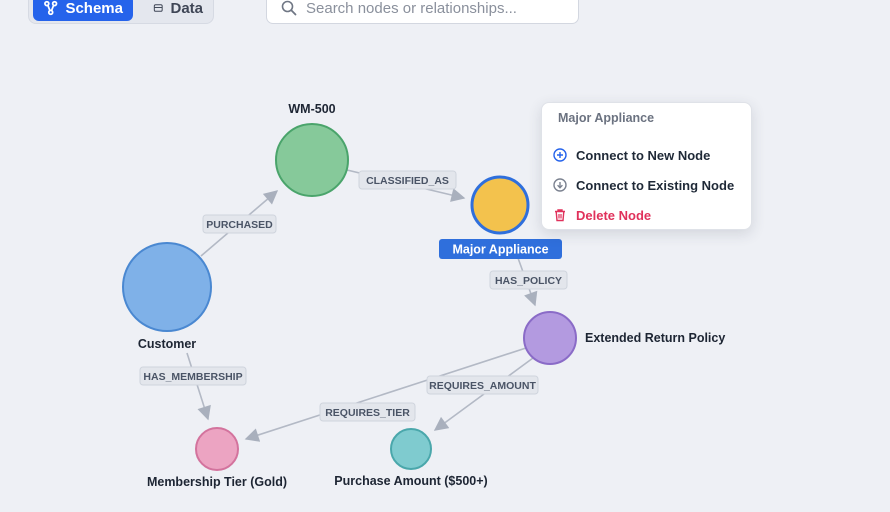 The height and width of the screenshot is (512, 890). I want to click on node-label: WM-500, so click(311, 109).